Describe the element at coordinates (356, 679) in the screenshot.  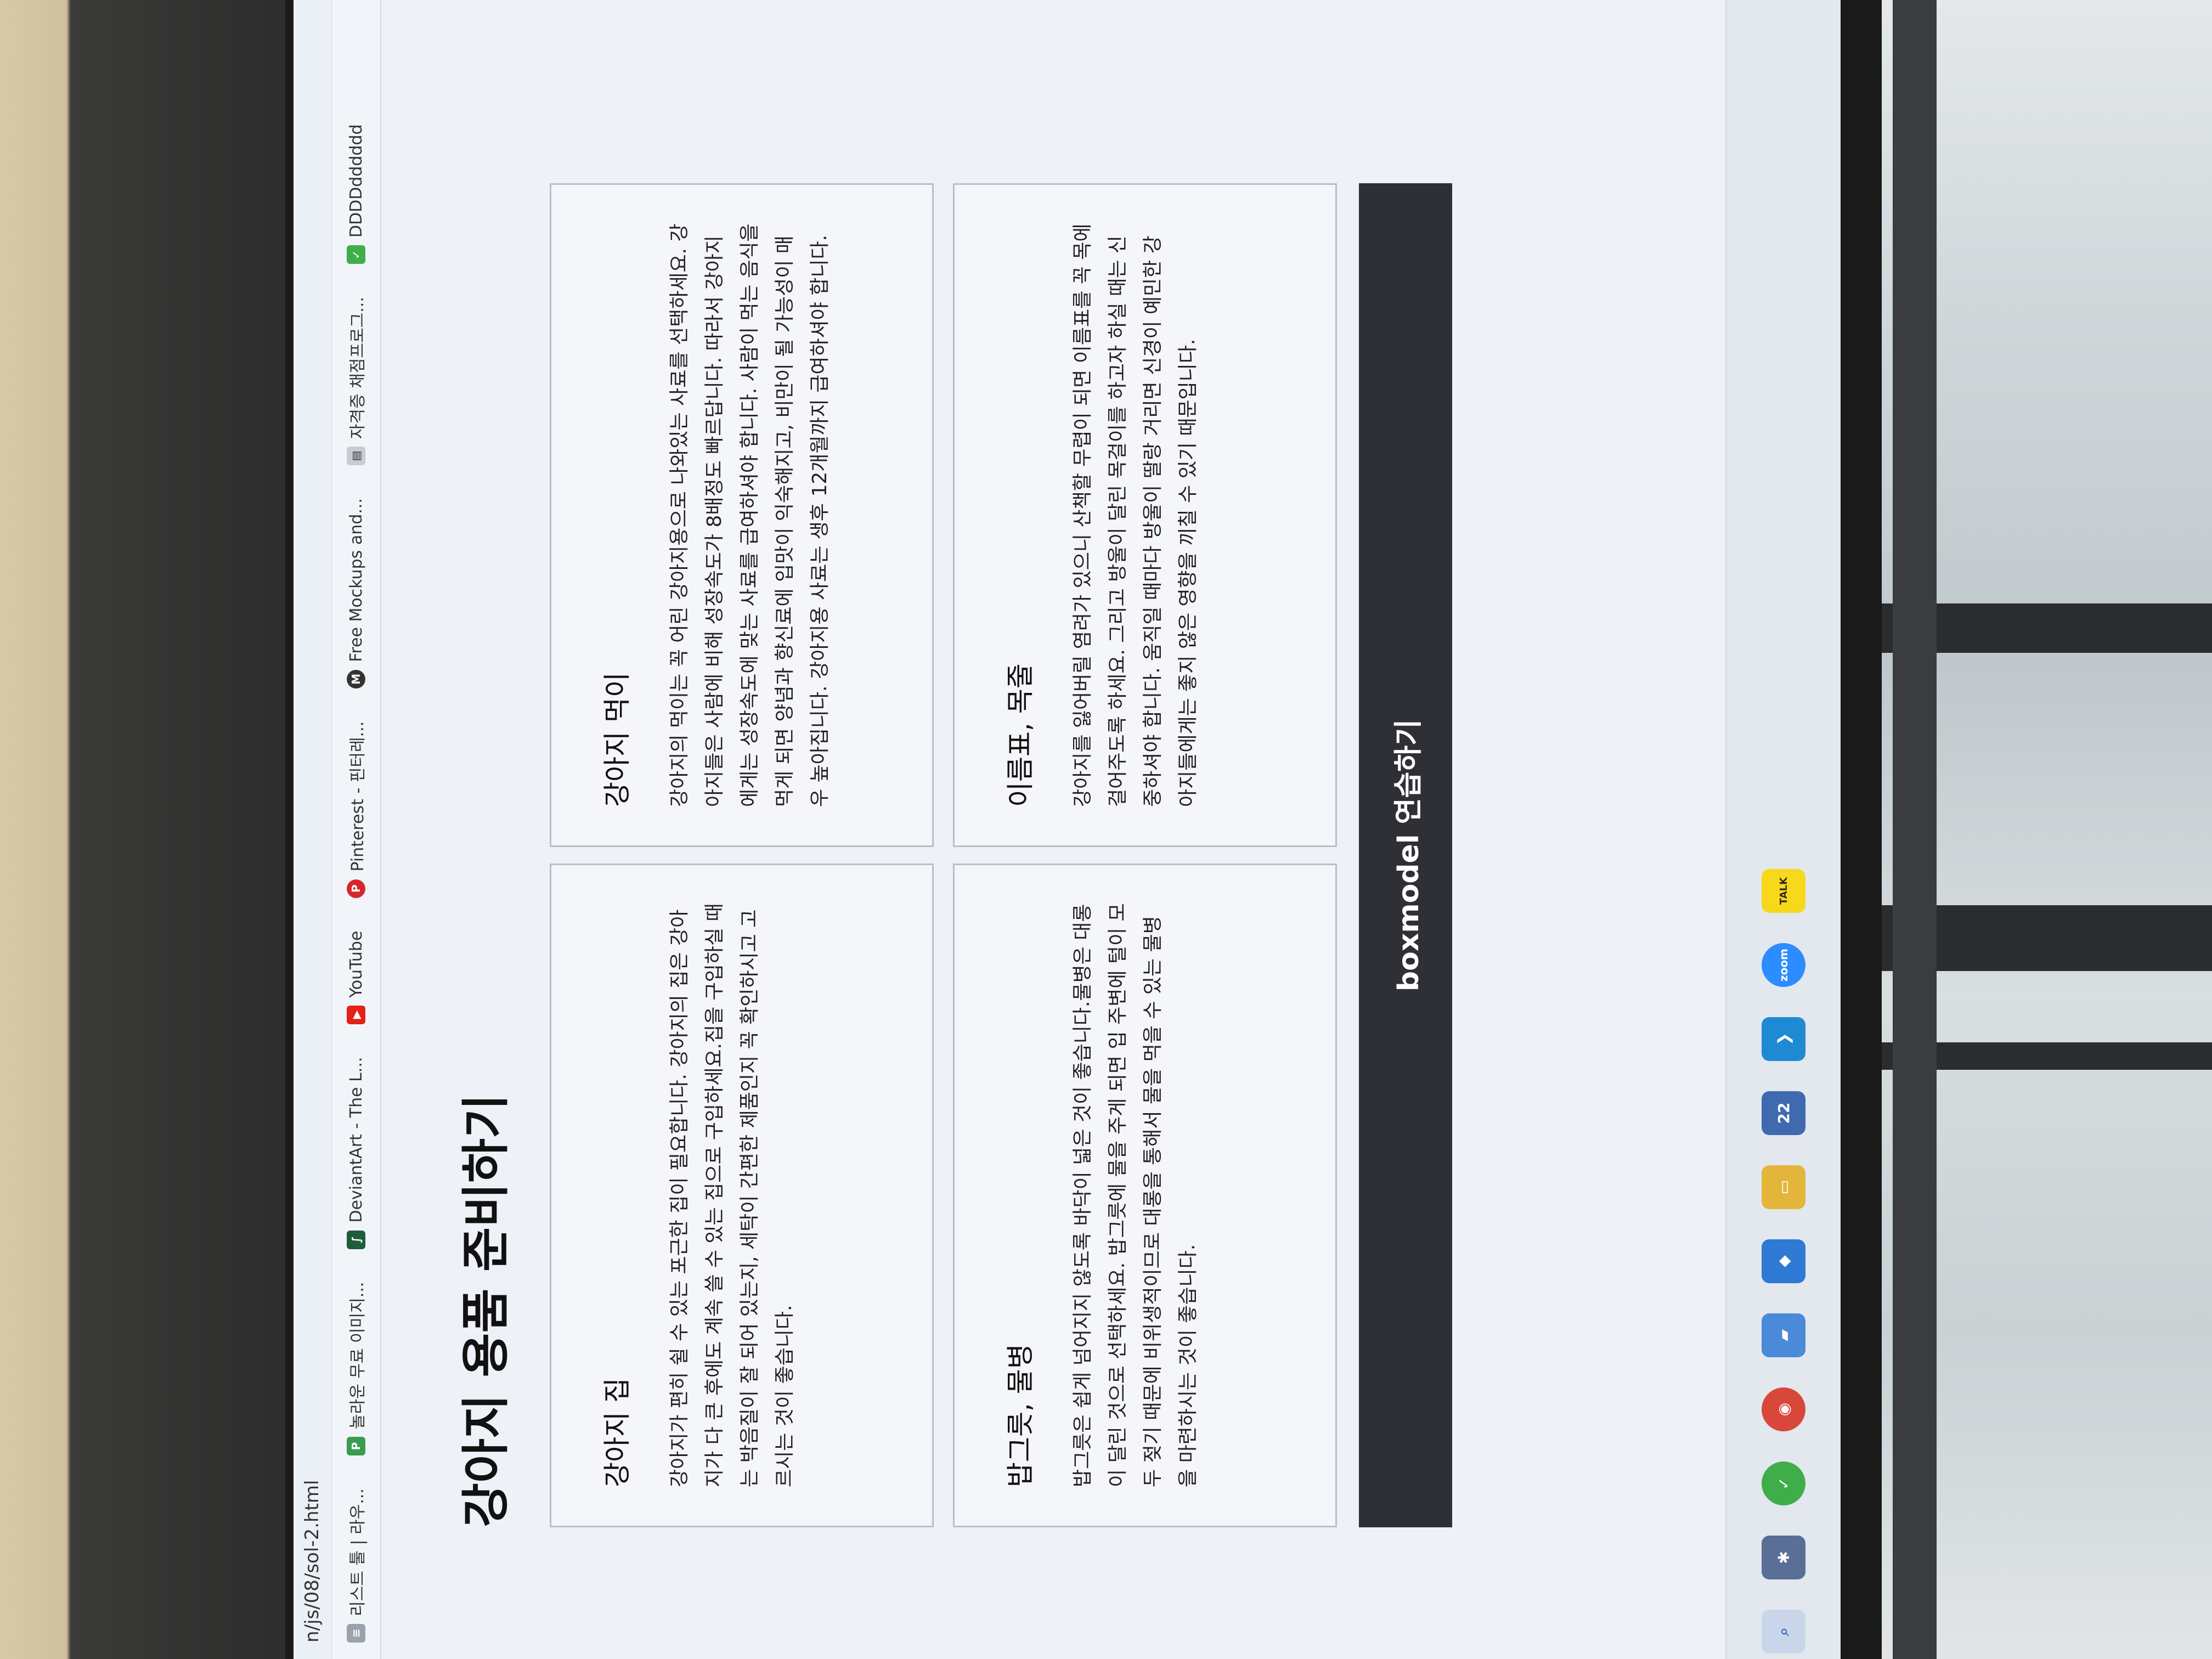
I see `mockup-icon: M` at that location.